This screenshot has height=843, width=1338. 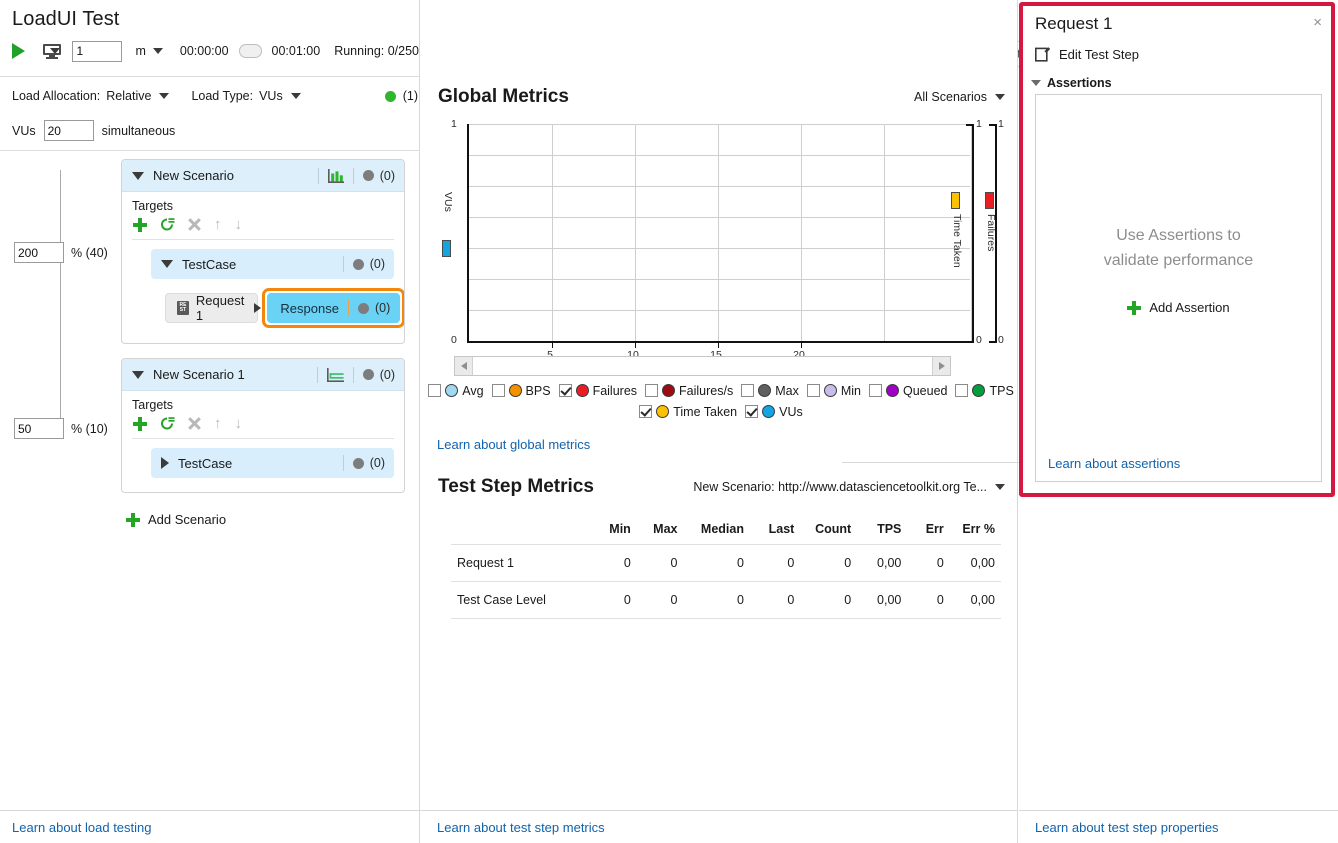 I want to click on legend-label-failures: Failures, so click(x=615, y=390).